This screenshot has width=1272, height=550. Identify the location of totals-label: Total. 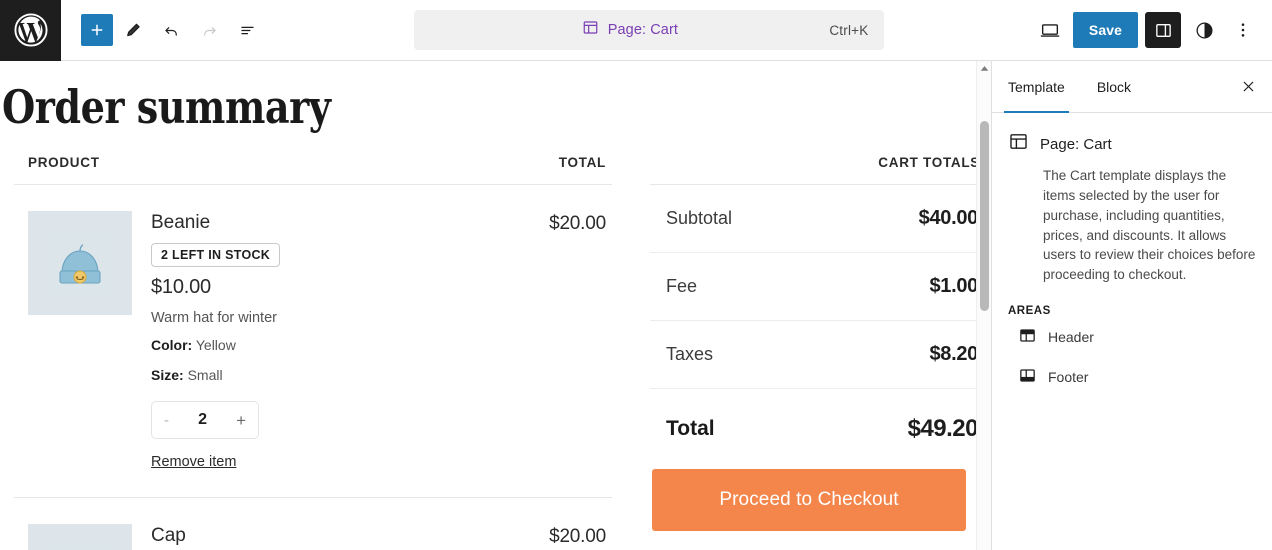
(690, 428).